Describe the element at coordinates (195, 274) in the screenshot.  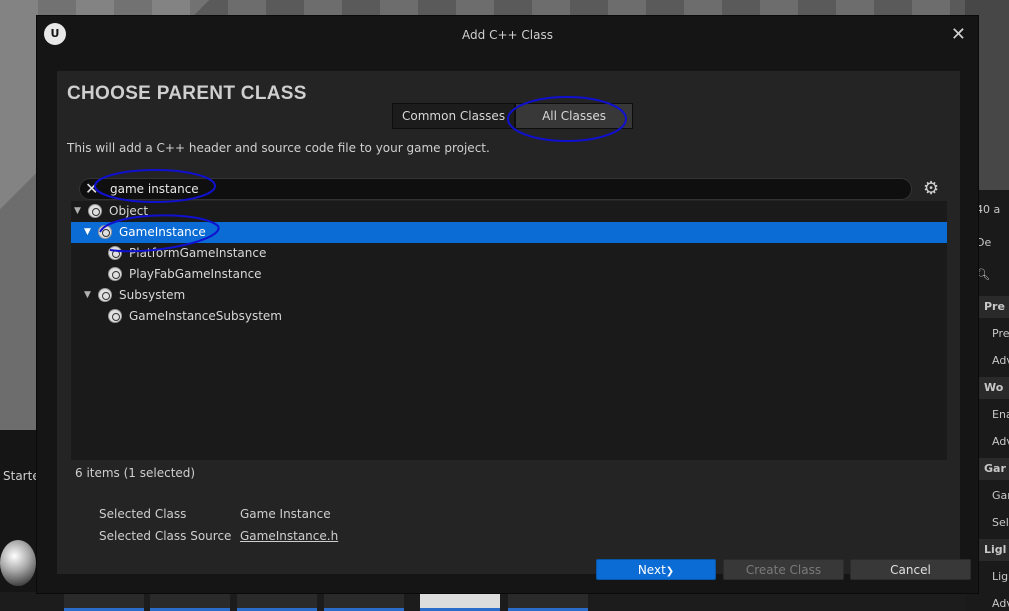
I see `tree-row-label: PlayFabGameInstance` at that location.